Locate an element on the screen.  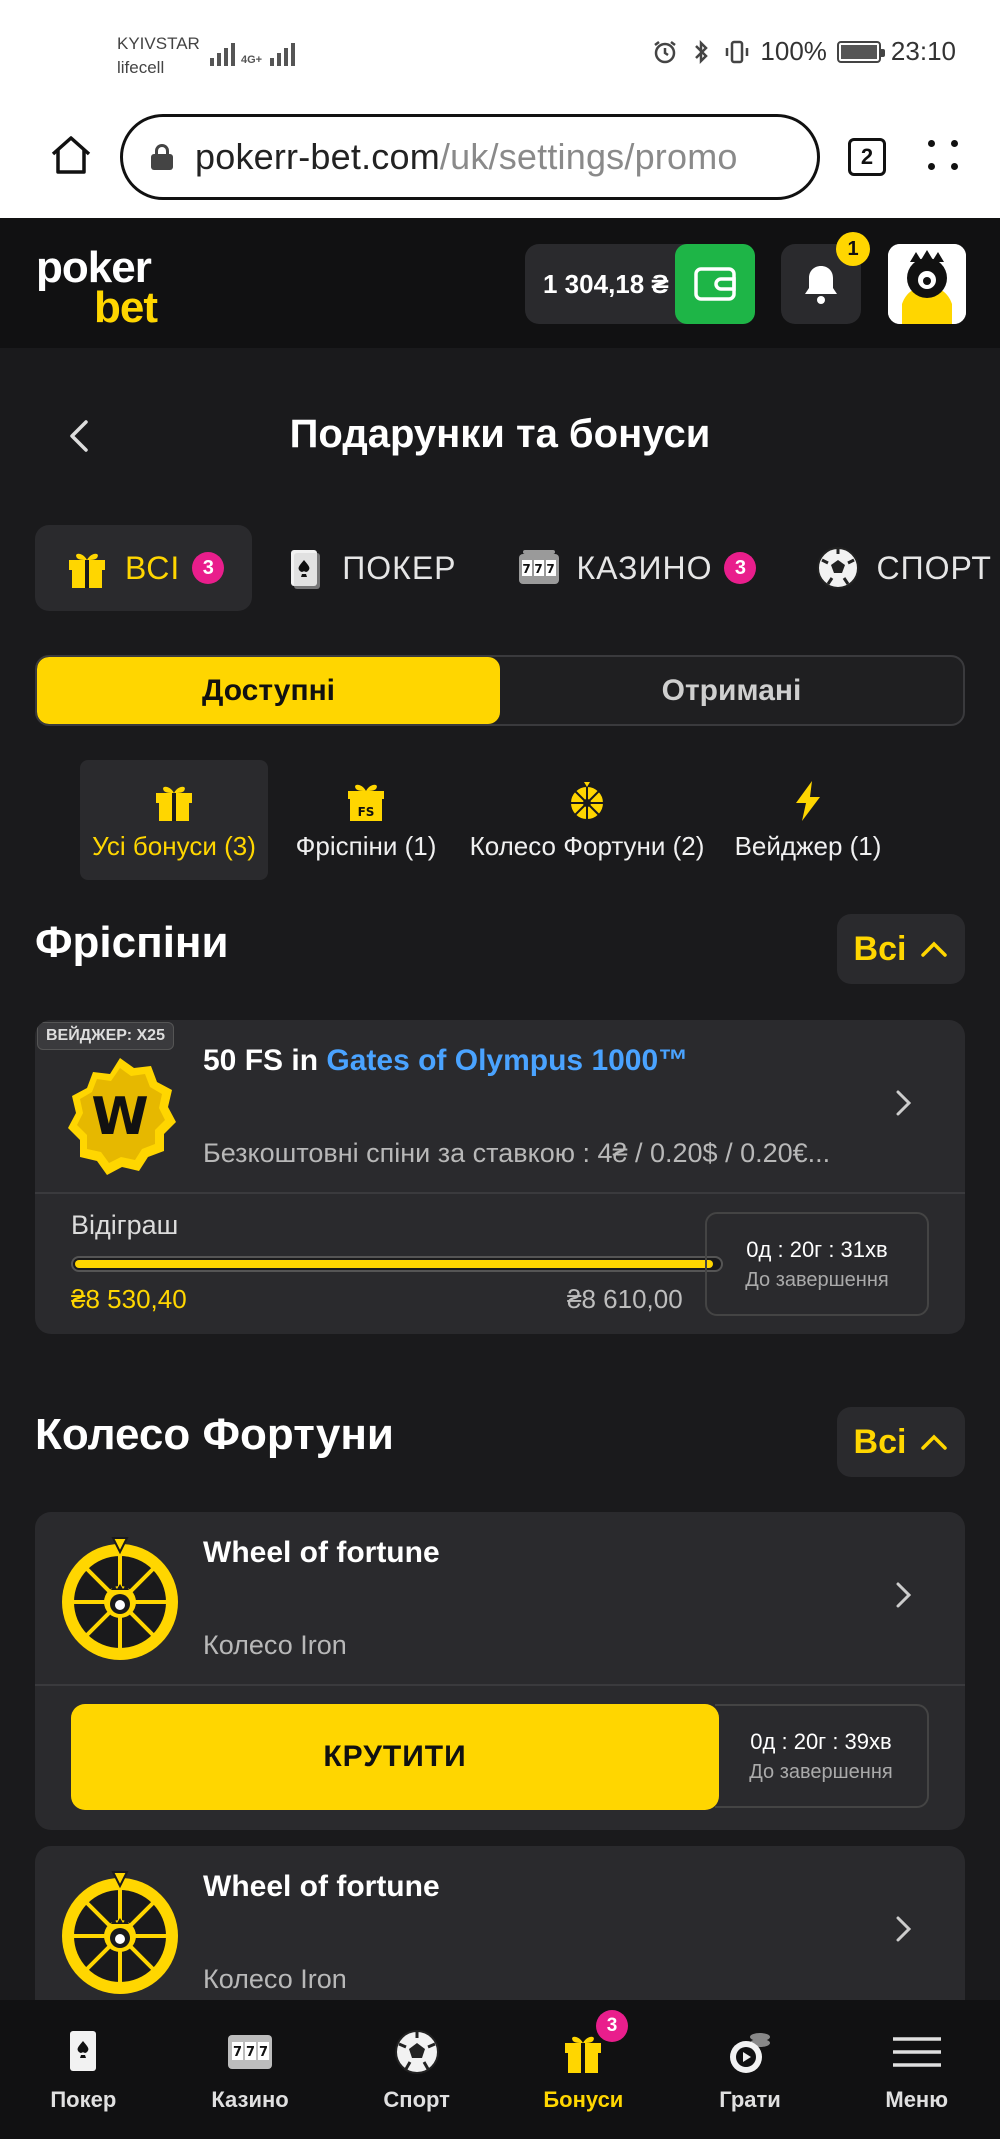
status-bar: KYIVSTAR lifecell 4G+ 100% 23:10 is located at coordinates (500, 54).